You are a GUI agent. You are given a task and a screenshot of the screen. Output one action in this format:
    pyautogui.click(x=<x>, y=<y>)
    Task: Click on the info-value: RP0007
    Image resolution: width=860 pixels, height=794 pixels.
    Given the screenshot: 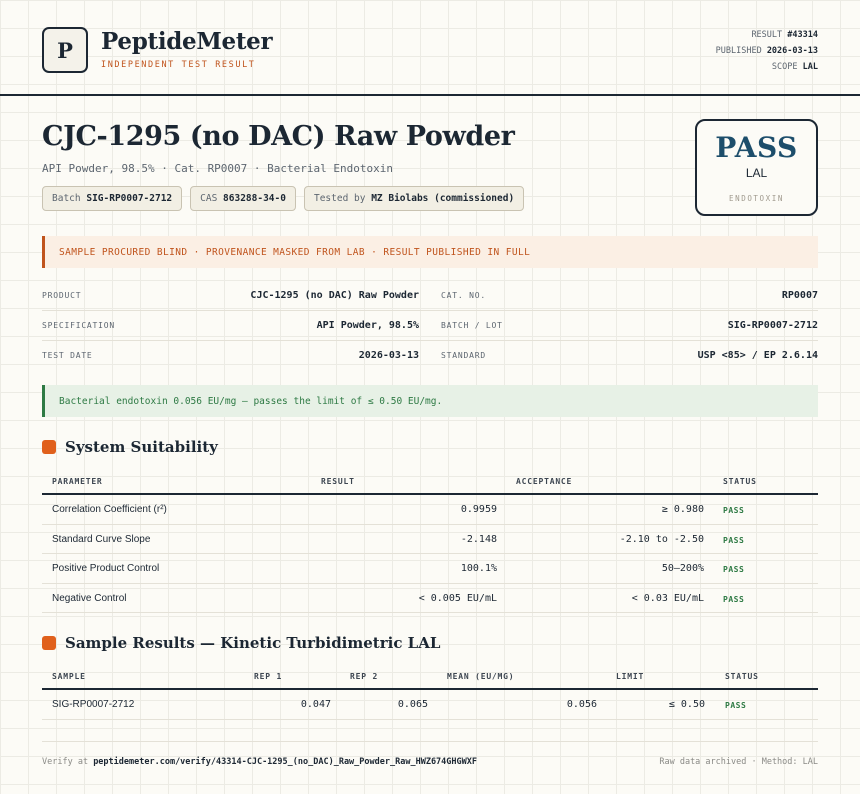 What is the action you would take?
    pyautogui.click(x=799, y=295)
    